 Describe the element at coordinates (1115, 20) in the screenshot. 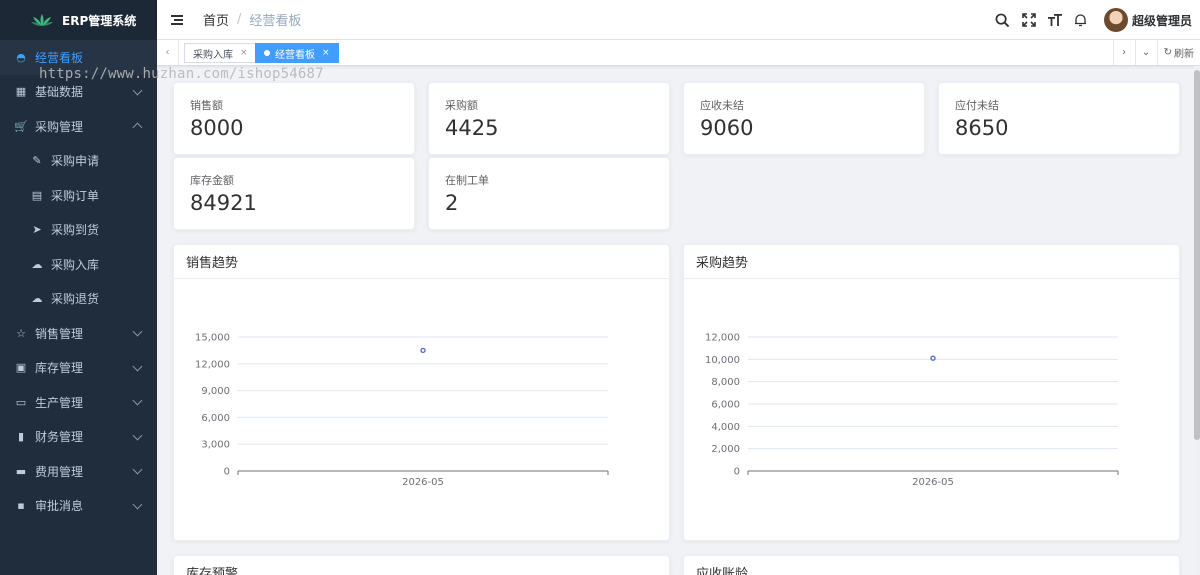

I see `avatar` at that location.